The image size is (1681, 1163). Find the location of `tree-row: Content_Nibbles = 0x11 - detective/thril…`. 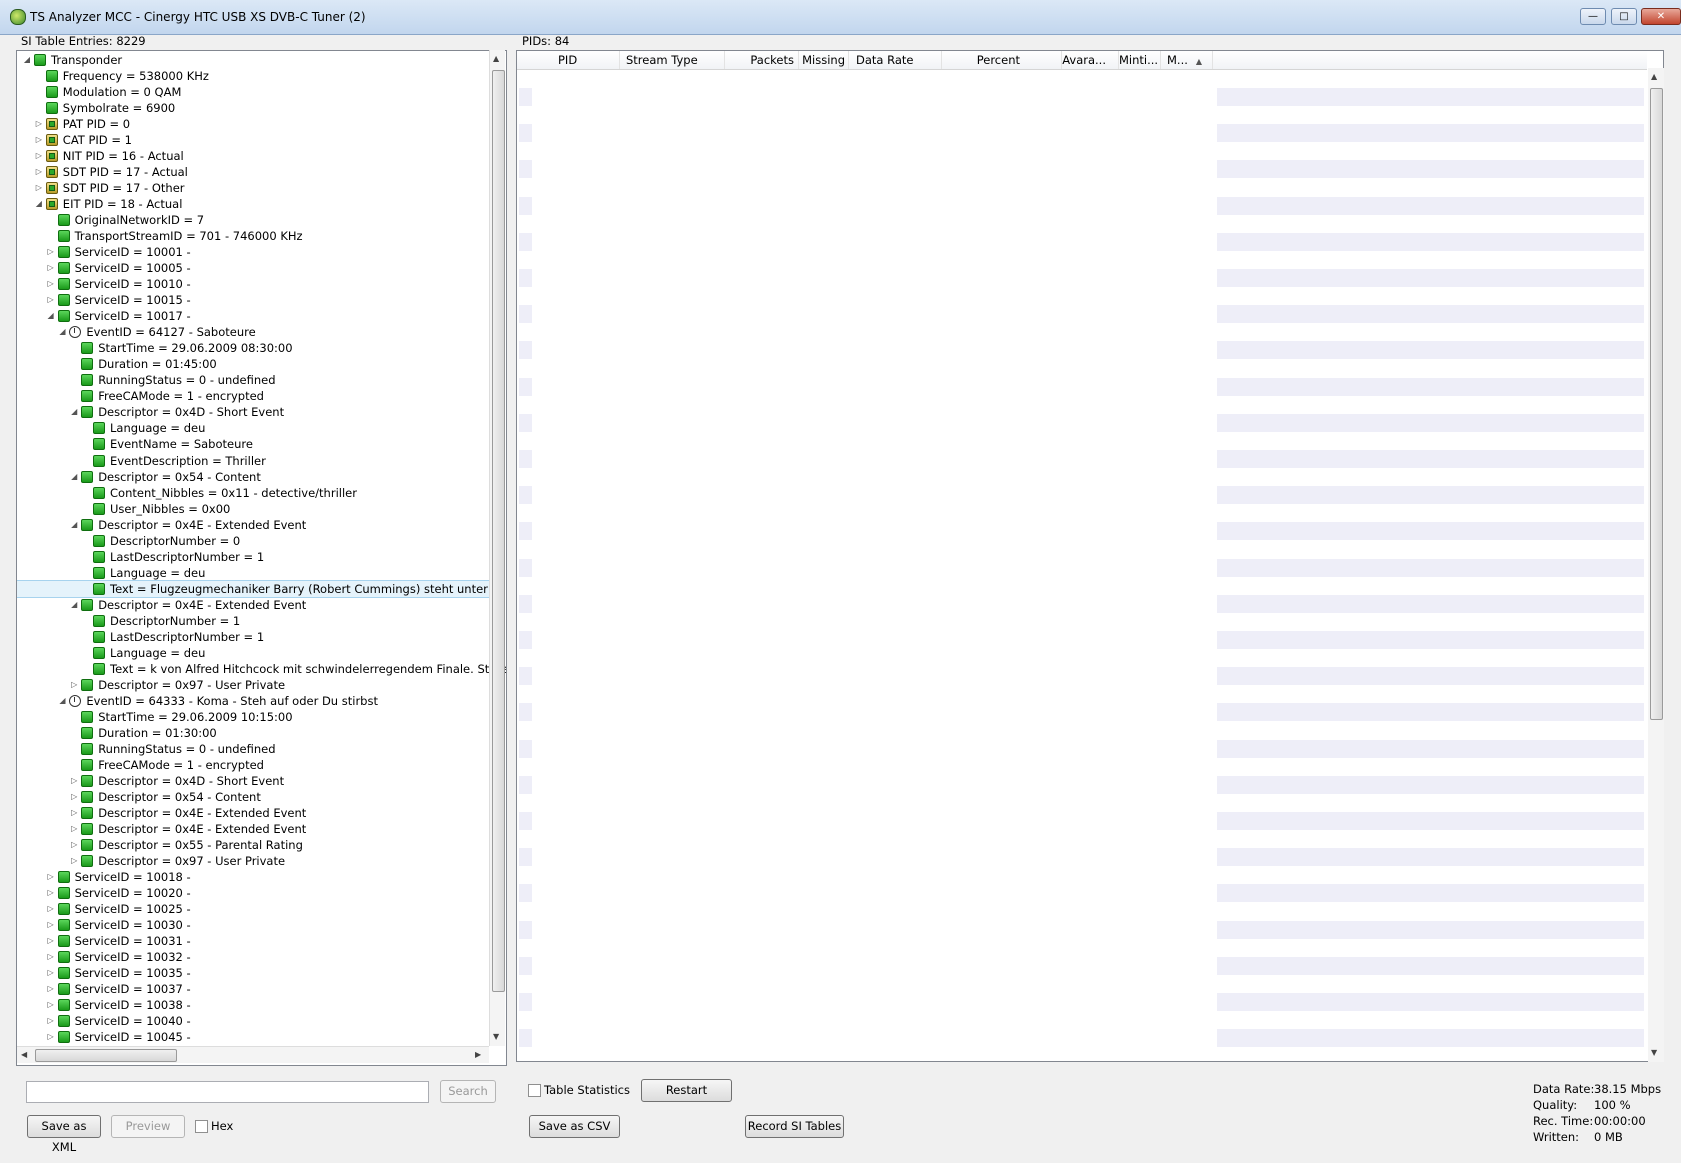

tree-row: Content_Nibbles = 0x11 - detective/thril… is located at coordinates (253, 493).